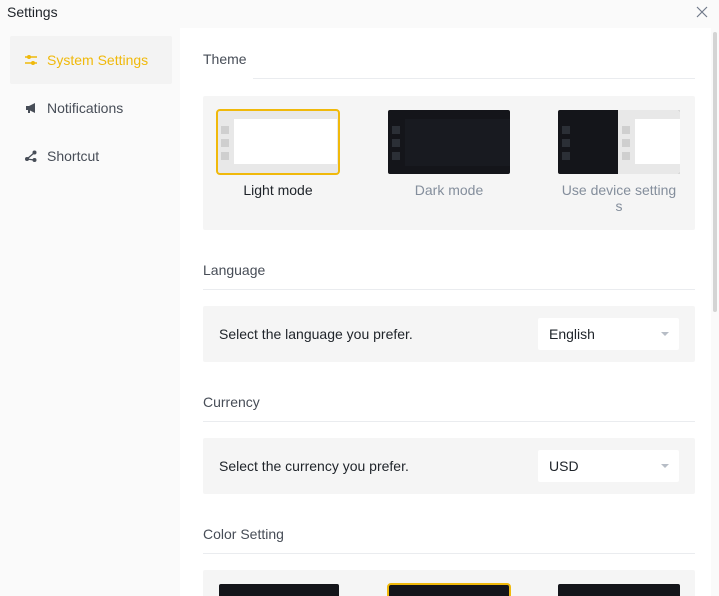 The width and height of the screenshot is (719, 596). I want to click on sidebar-item-shortcut: Shortcut, so click(91, 156).